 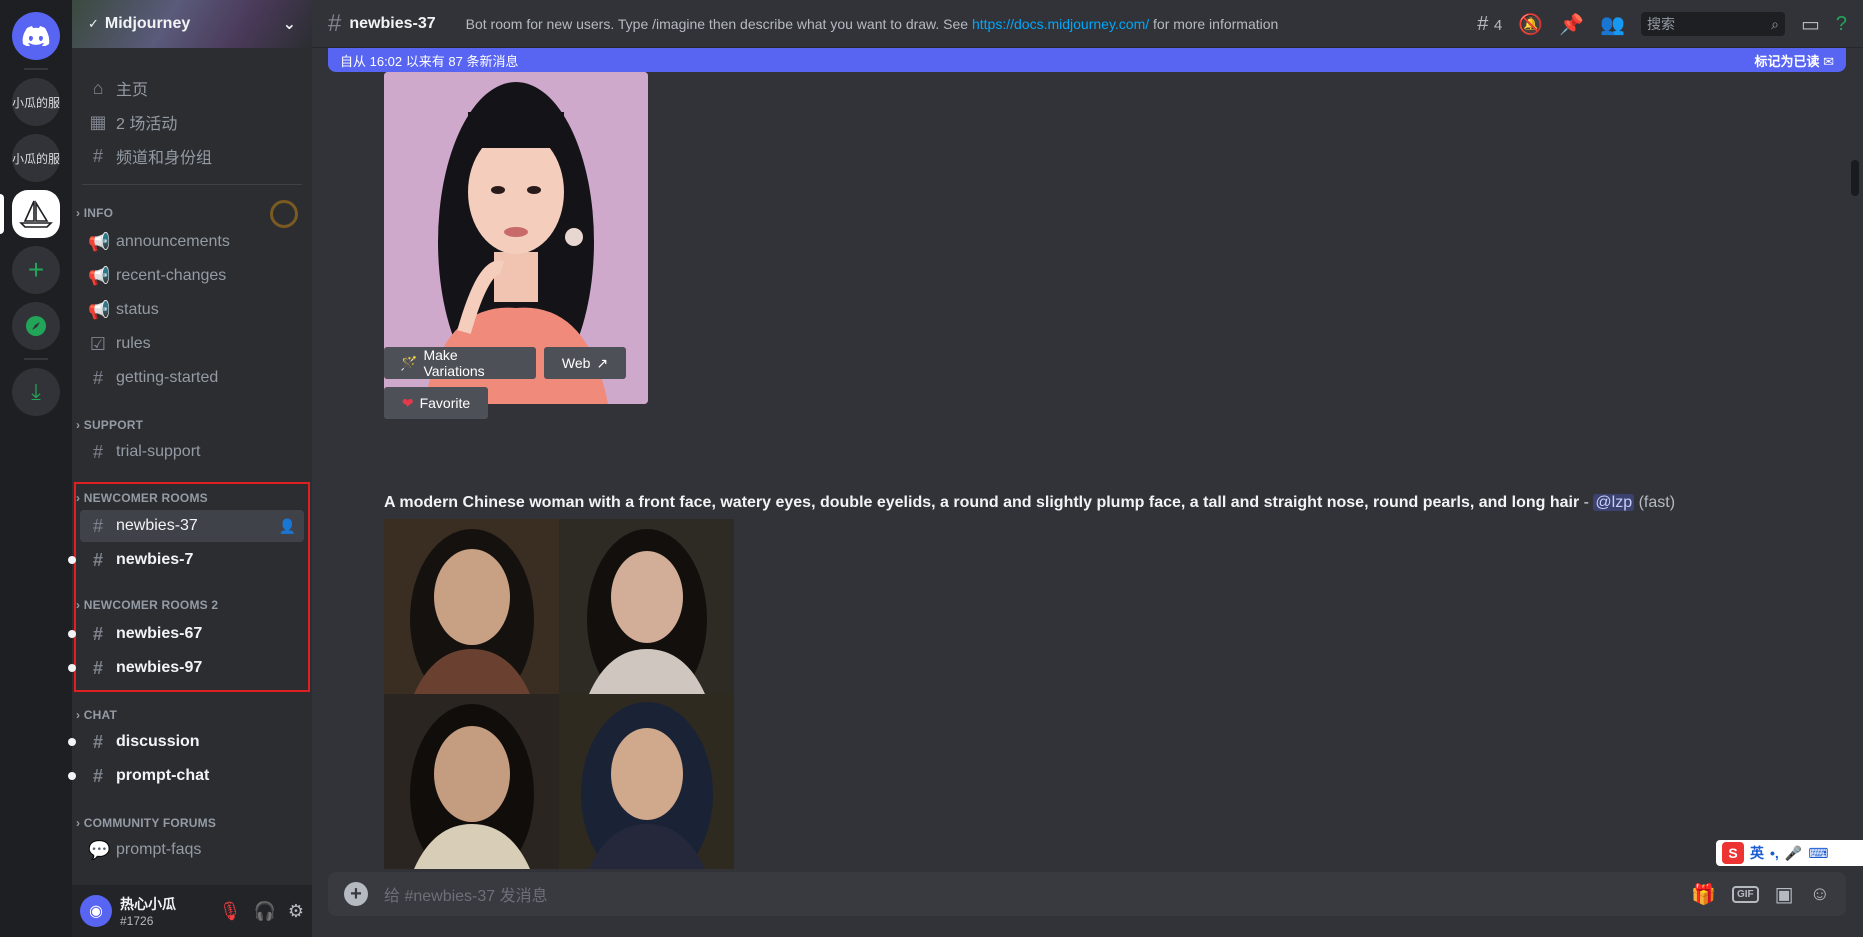 I want to click on verified-check-icon: ✓, so click(x=93, y=23).